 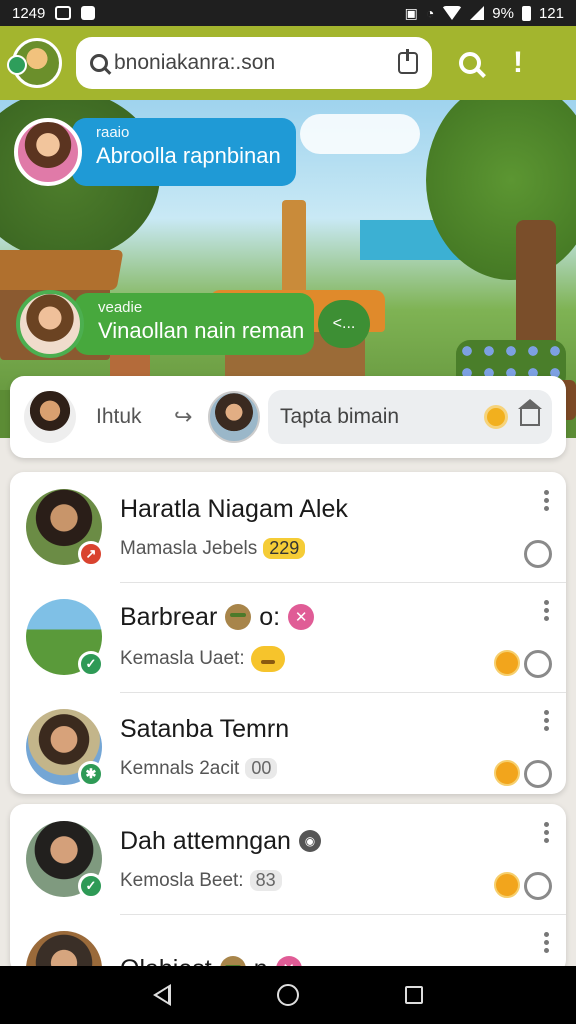 I want to click on wifi-icon, so click(x=452, y=13).